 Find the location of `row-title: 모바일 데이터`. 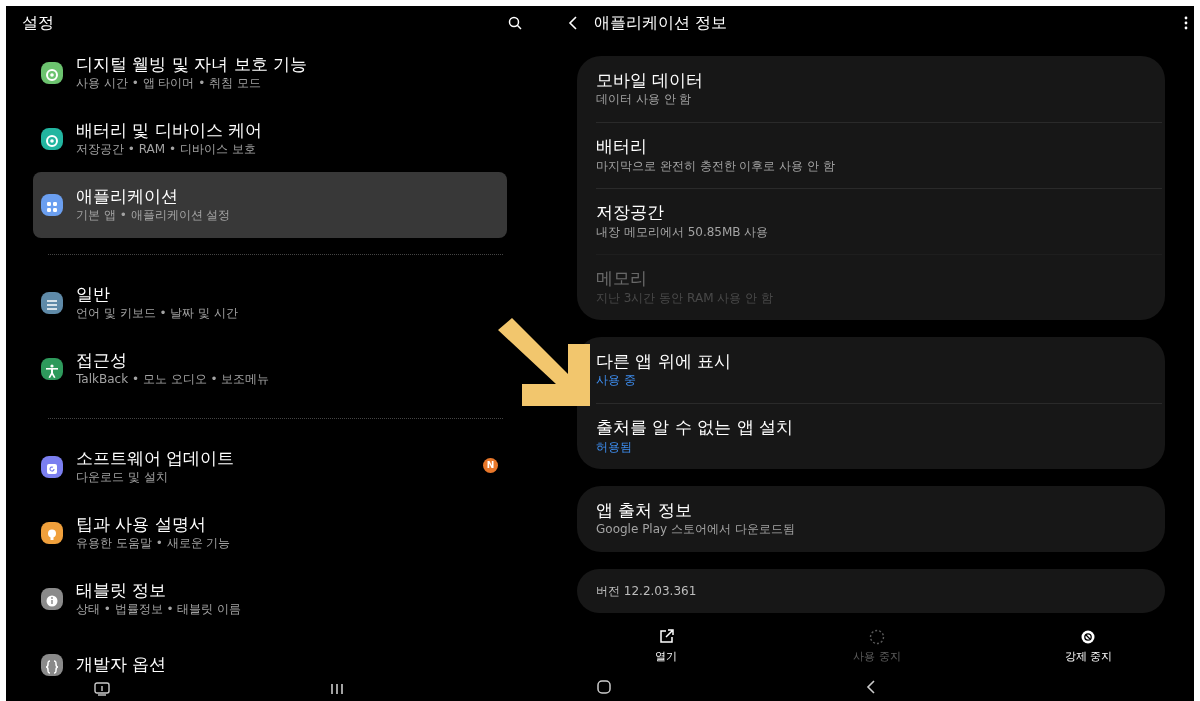

row-title: 모바일 데이터 is located at coordinates (650, 80).